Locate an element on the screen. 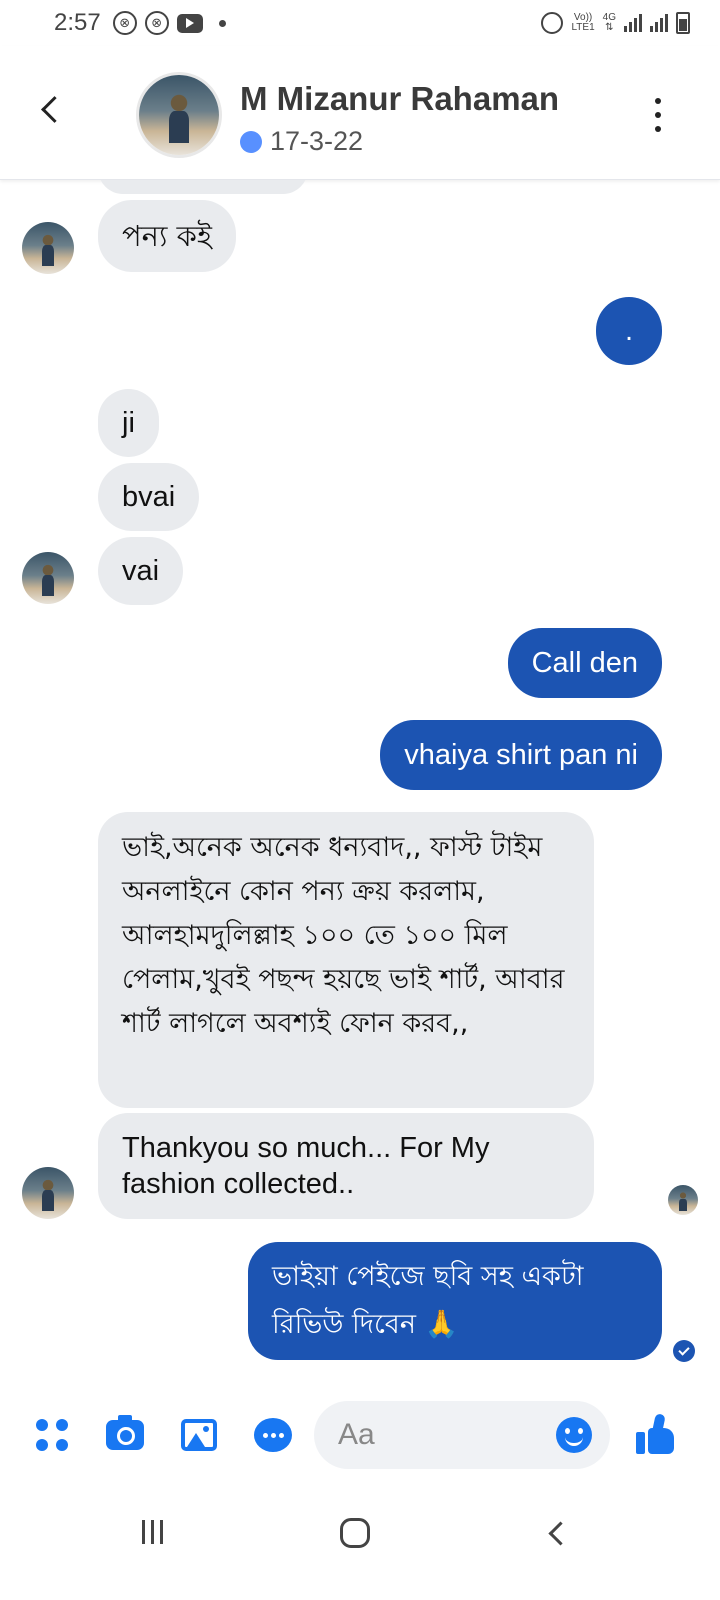  volte-indicator: Vo)) LTE1 is located at coordinates (582, 23).